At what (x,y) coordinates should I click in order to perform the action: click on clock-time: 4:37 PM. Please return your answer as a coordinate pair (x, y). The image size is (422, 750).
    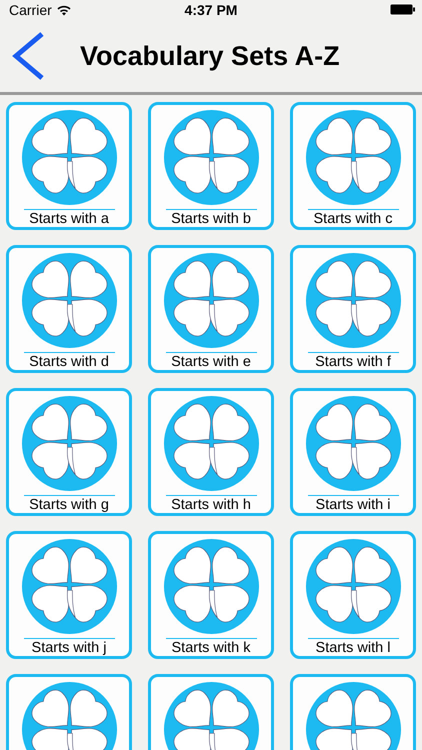
    Looking at the image, I should click on (211, 10).